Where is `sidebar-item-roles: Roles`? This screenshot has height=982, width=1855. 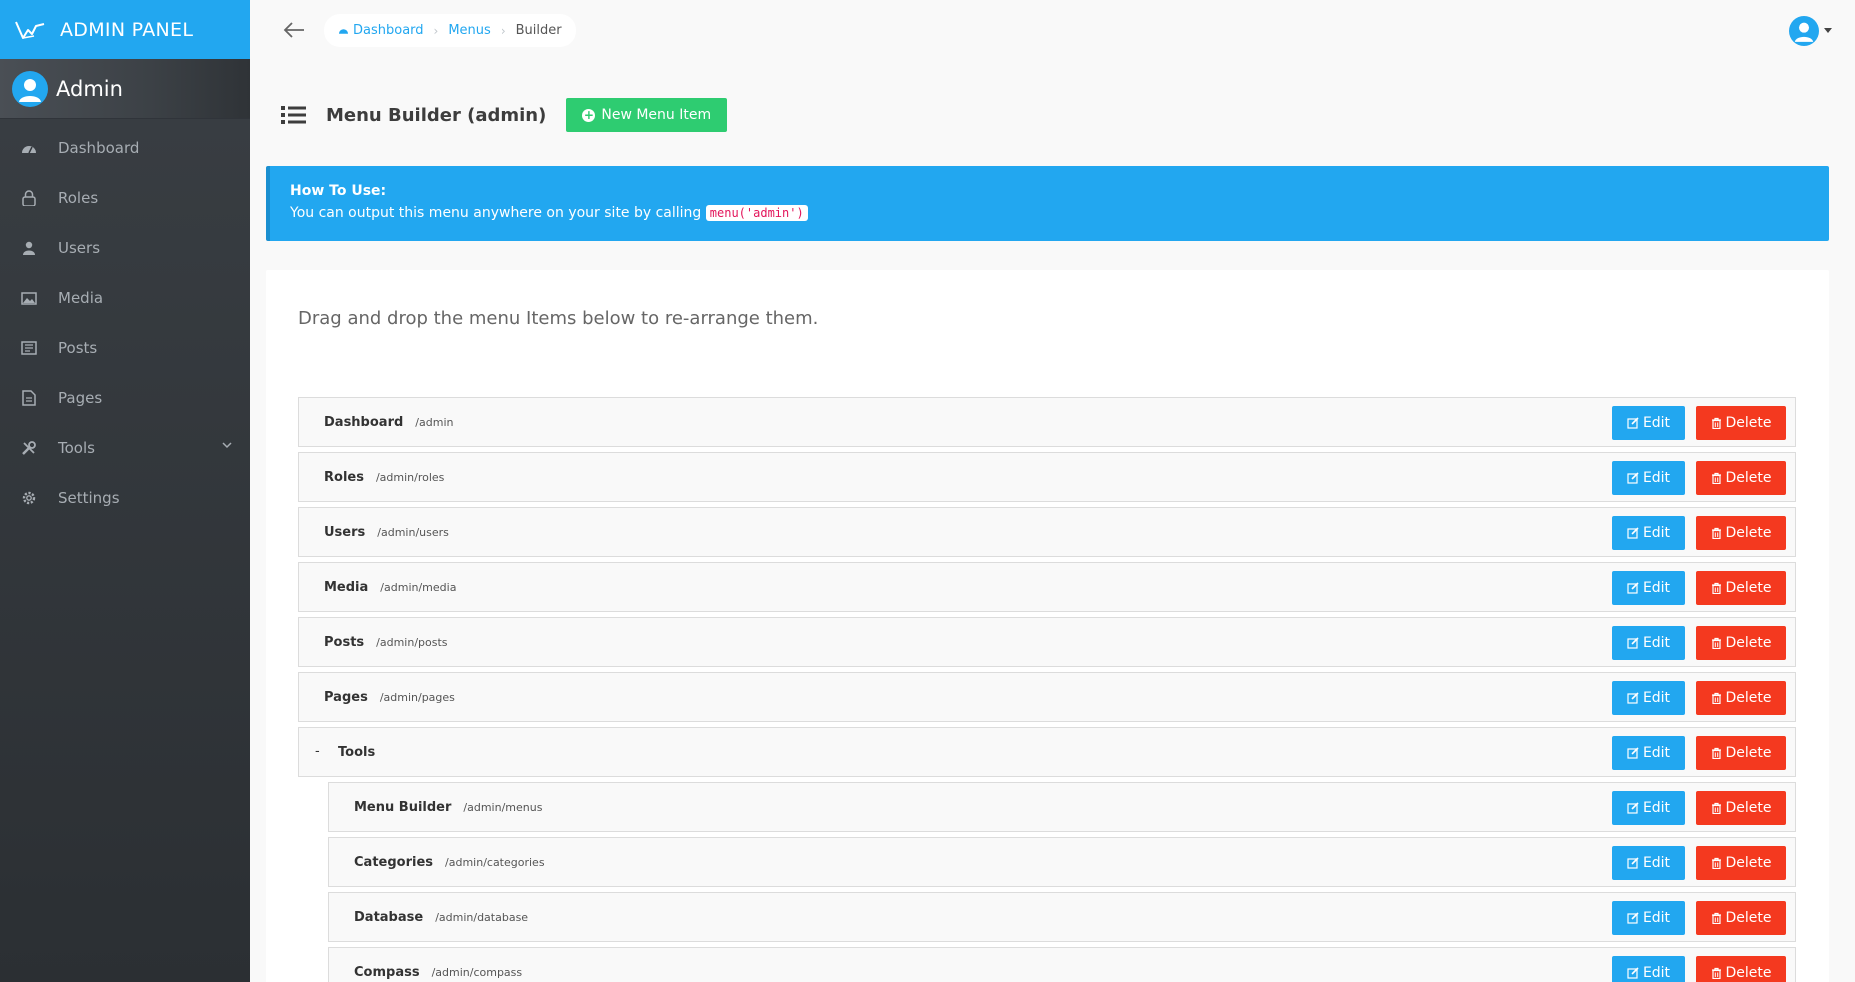
sidebar-item-roles: Roles is located at coordinates (125, 198).